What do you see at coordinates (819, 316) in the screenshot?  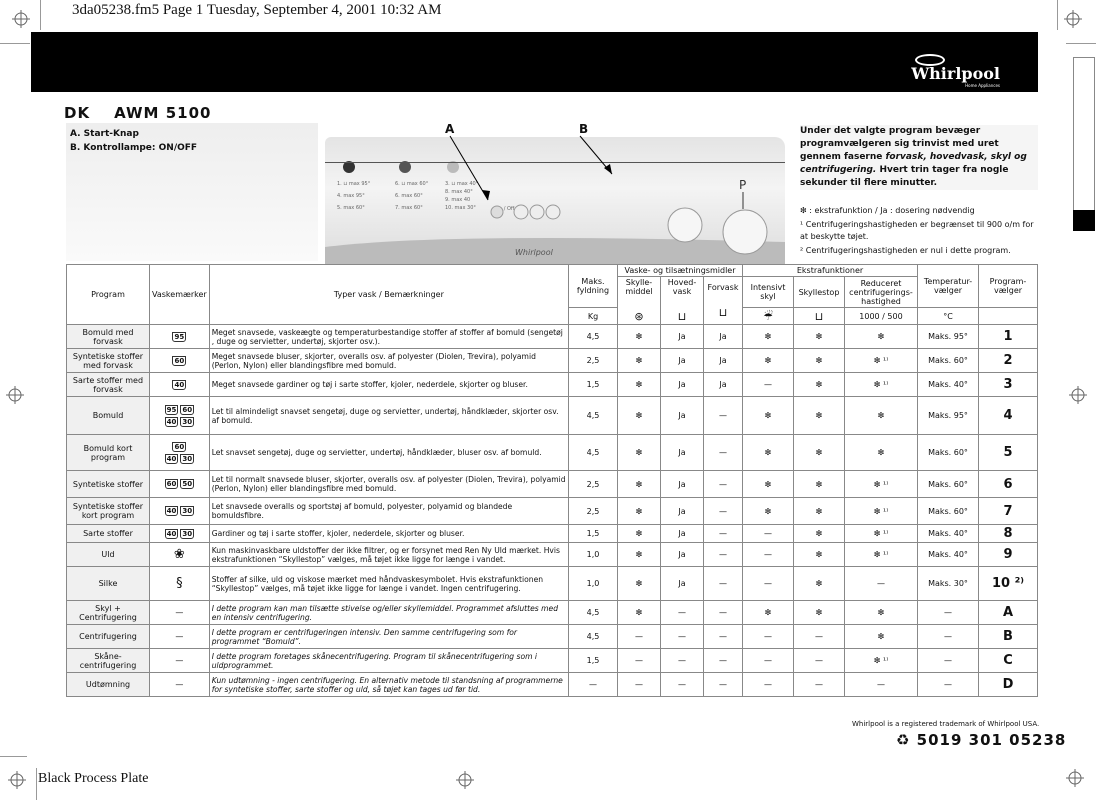 I see `rinse-hold-icon: ⊔` at bounding box center [819, 316].